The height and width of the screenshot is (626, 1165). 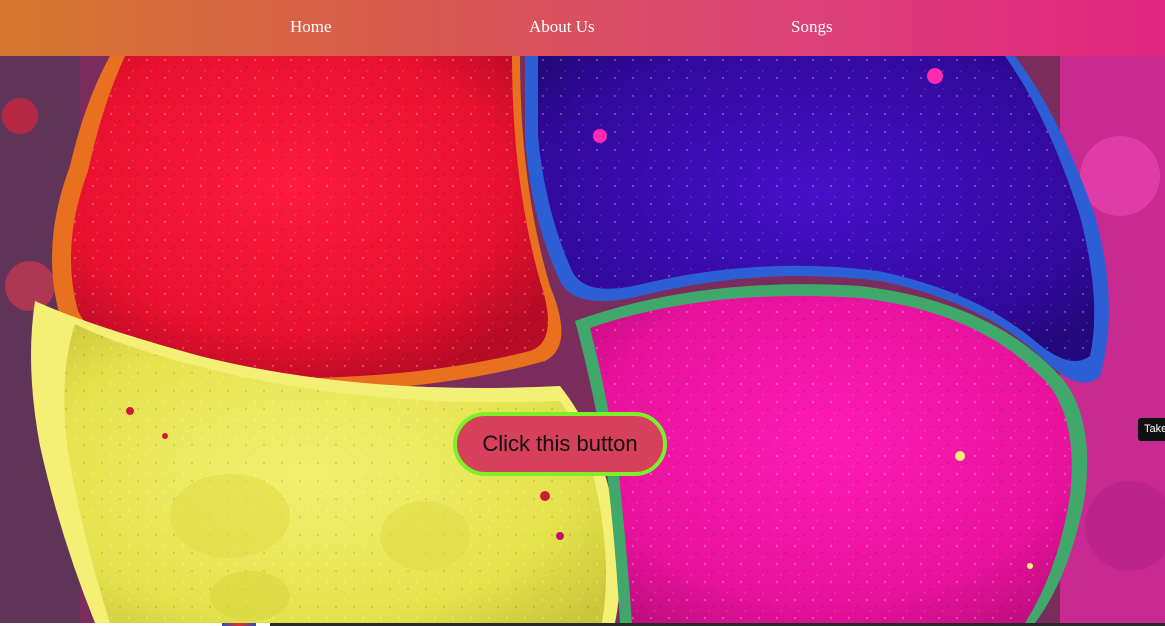 I want to click on nav-link-about-us: About Us, so click(x=562, y=27).